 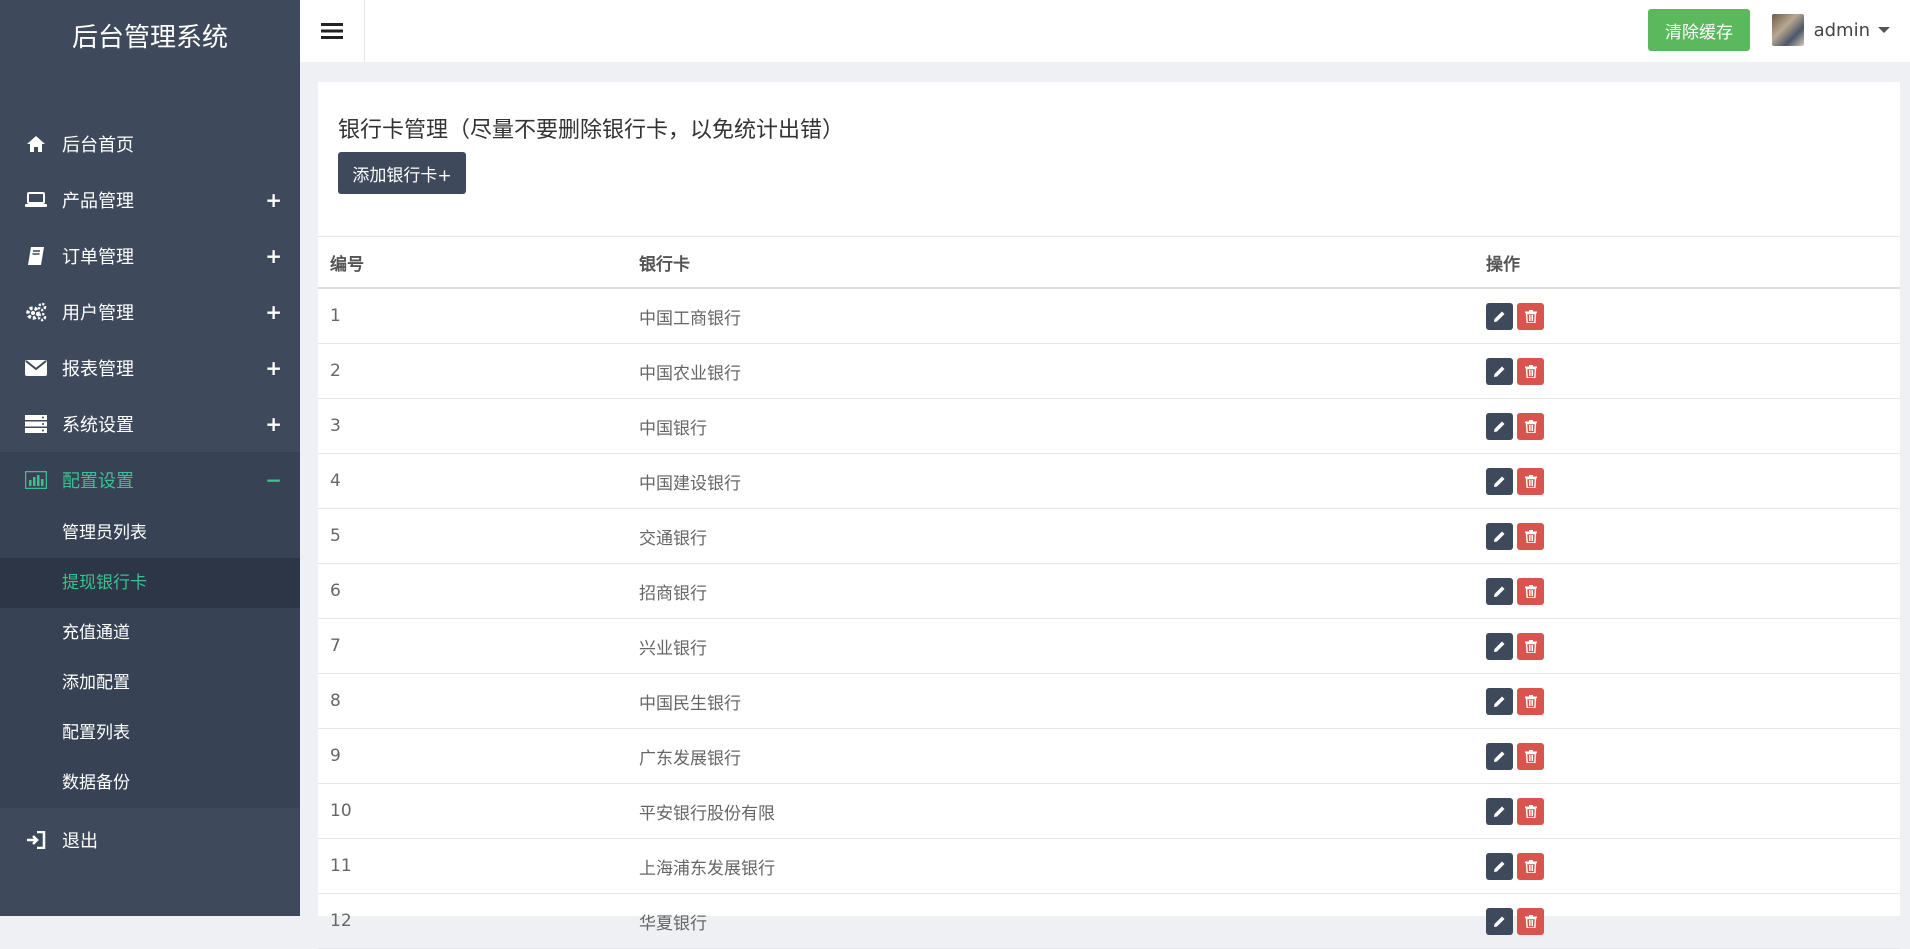 What do you see at coordinates (150, 144) in the screenshot?
I see `sidebar-item-home: 后台首页` at bounding box center [150, 144].